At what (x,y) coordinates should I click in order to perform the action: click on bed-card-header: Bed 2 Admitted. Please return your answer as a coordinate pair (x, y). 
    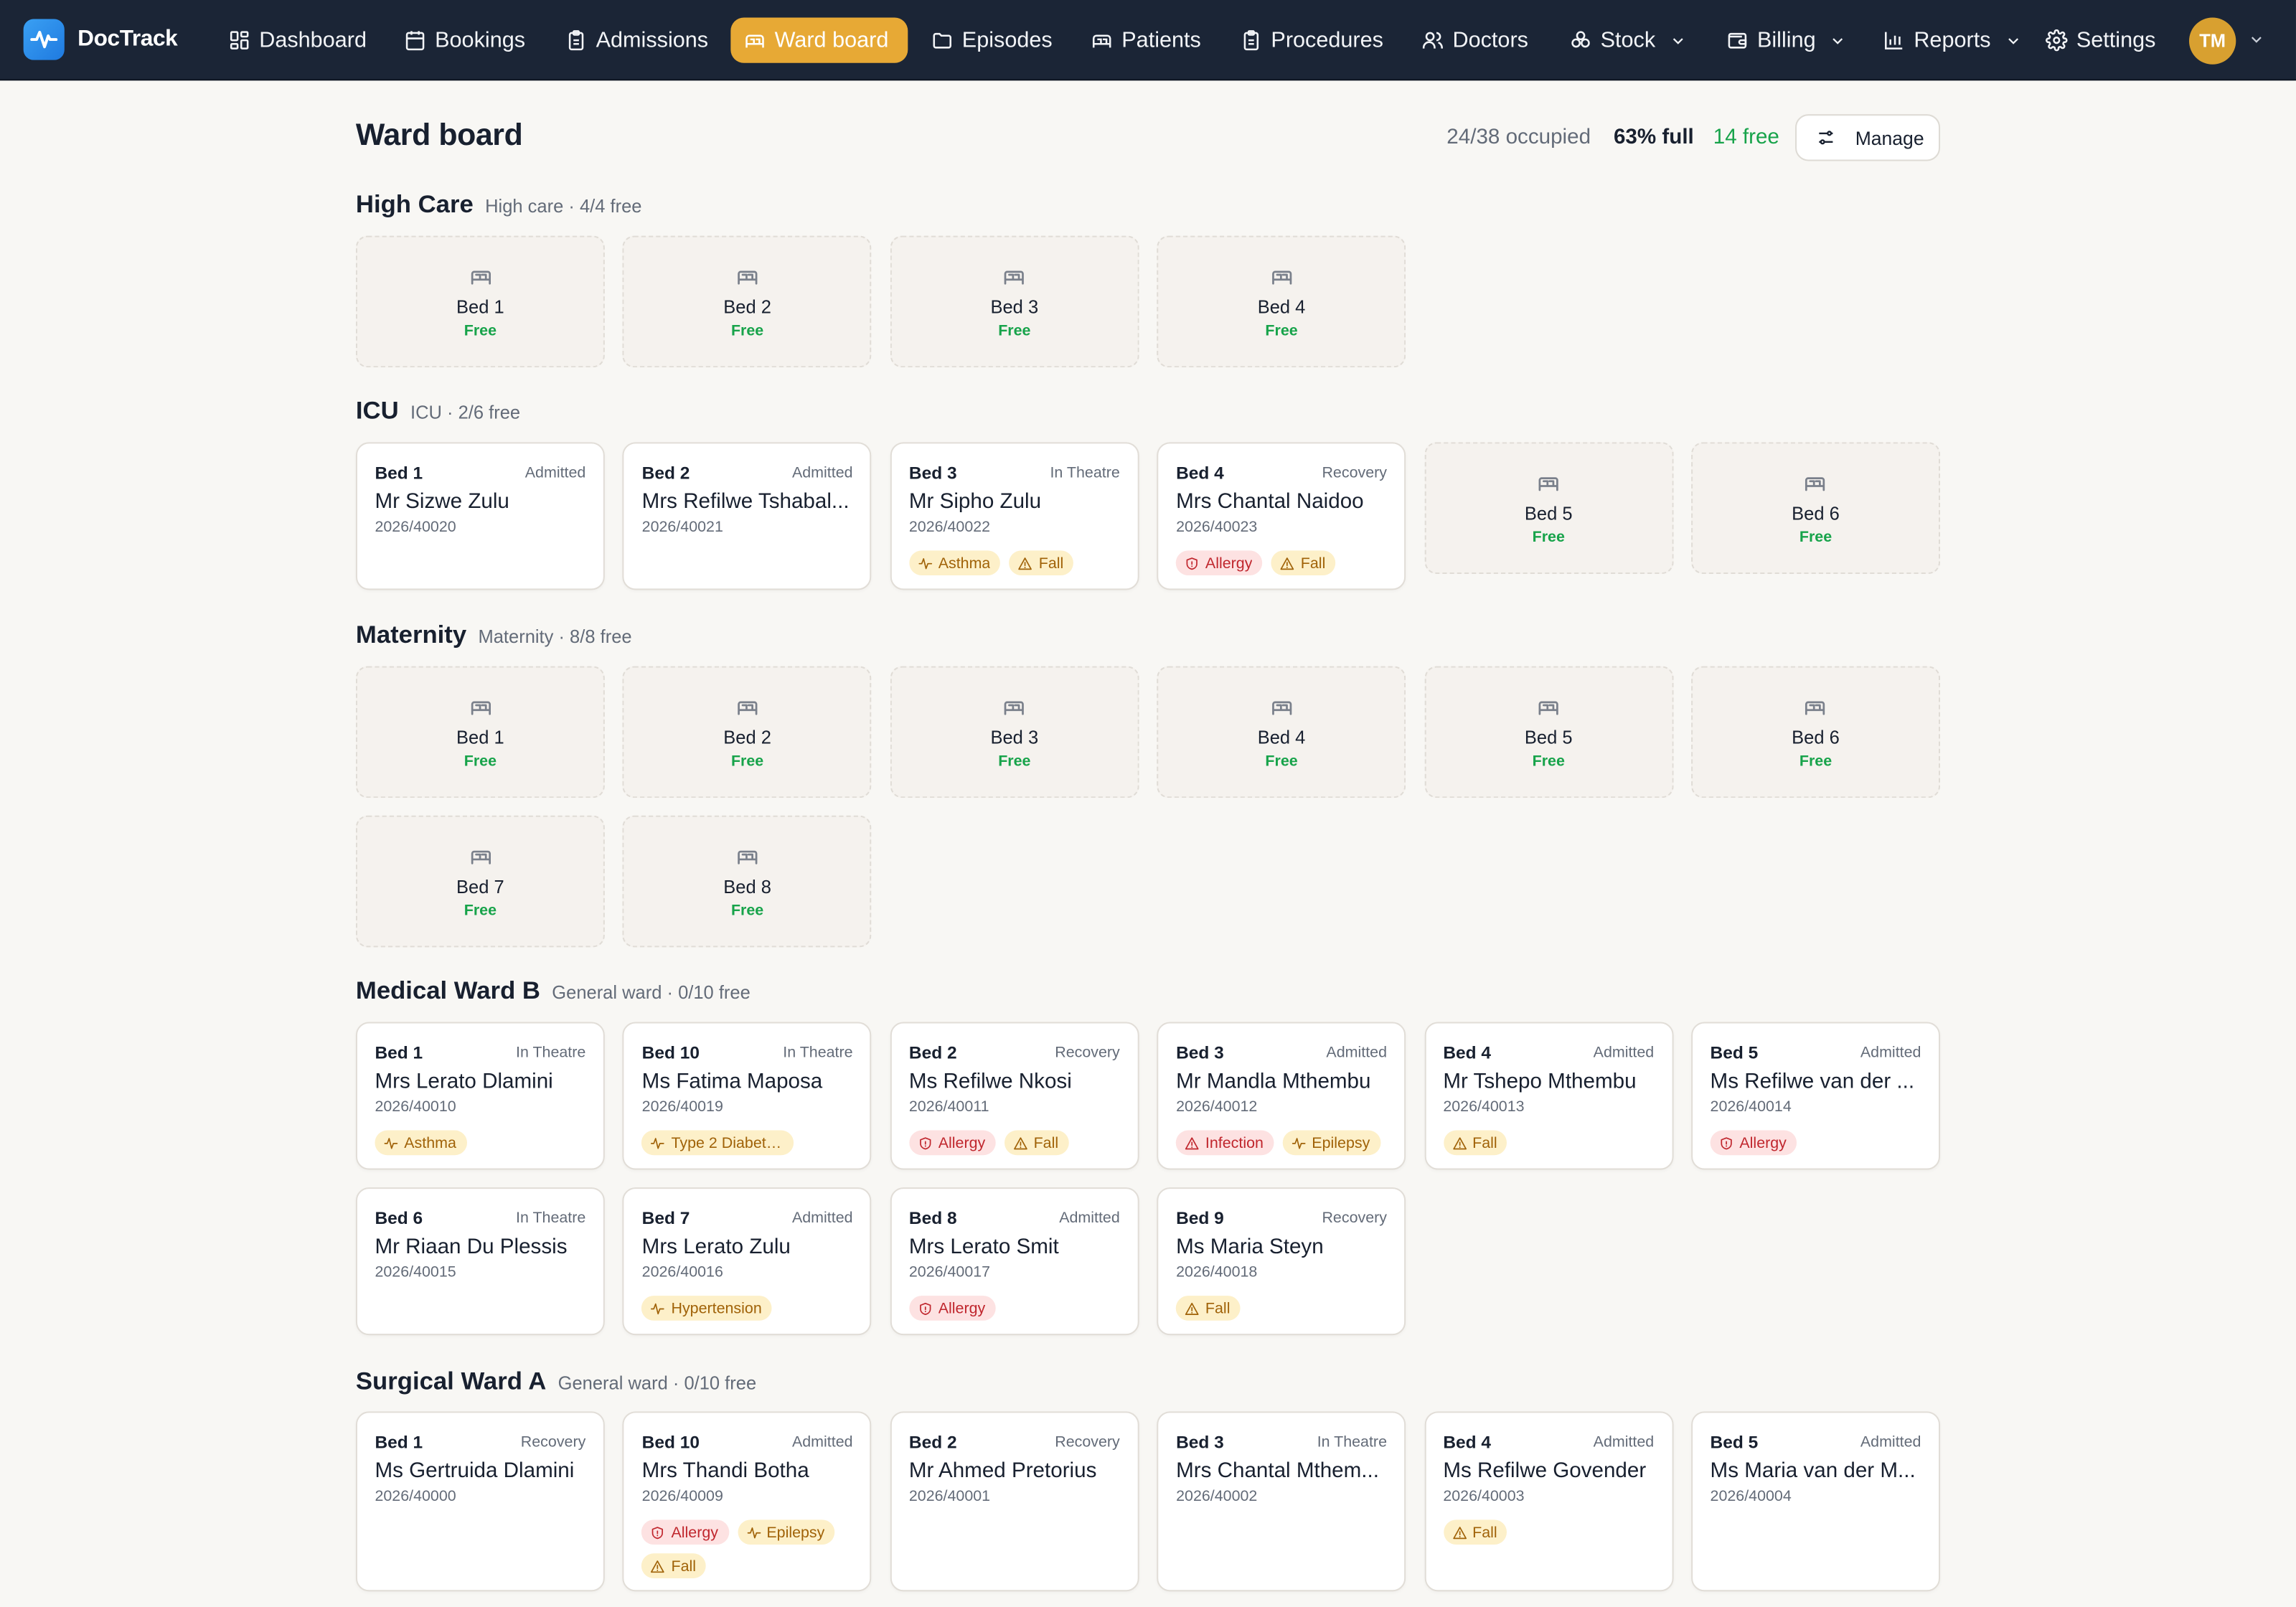
    Looking at the image, I should click on (747, 473).